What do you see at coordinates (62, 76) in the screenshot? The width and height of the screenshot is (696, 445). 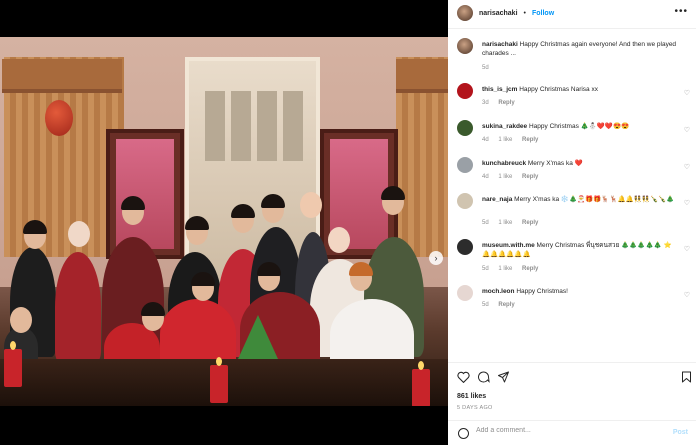 I see `photo-valance-left` at bounding box center [62, 76].